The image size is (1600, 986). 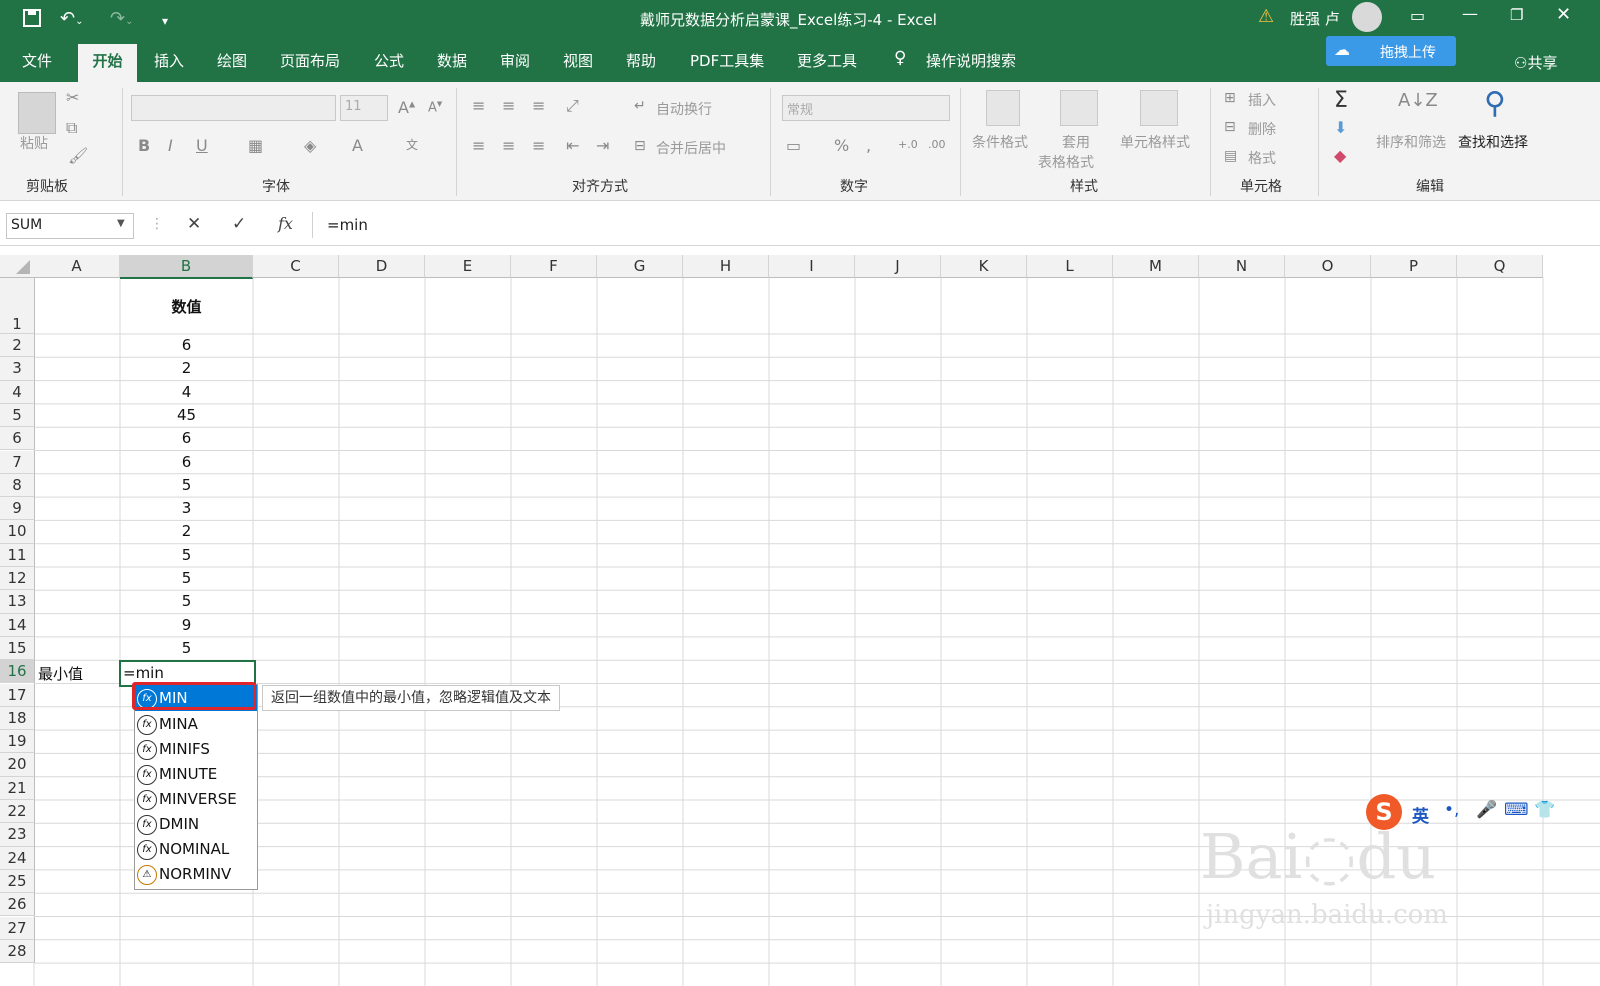 What do you see at coordinates (1493, 142) in the screenshot?
I see `find-select-button: 查找和选择` at bounding box center [1493, 142].